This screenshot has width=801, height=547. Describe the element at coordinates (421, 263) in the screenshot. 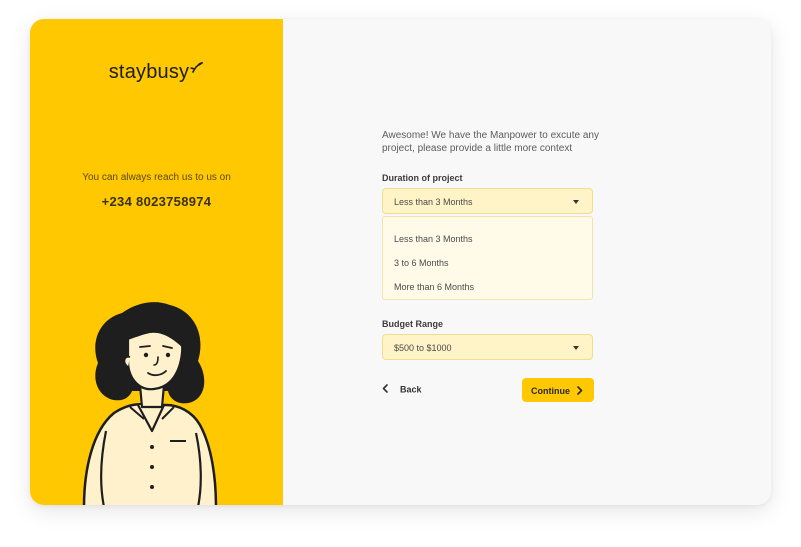

I see `duration-option: 3 to 6 Months` at that location.